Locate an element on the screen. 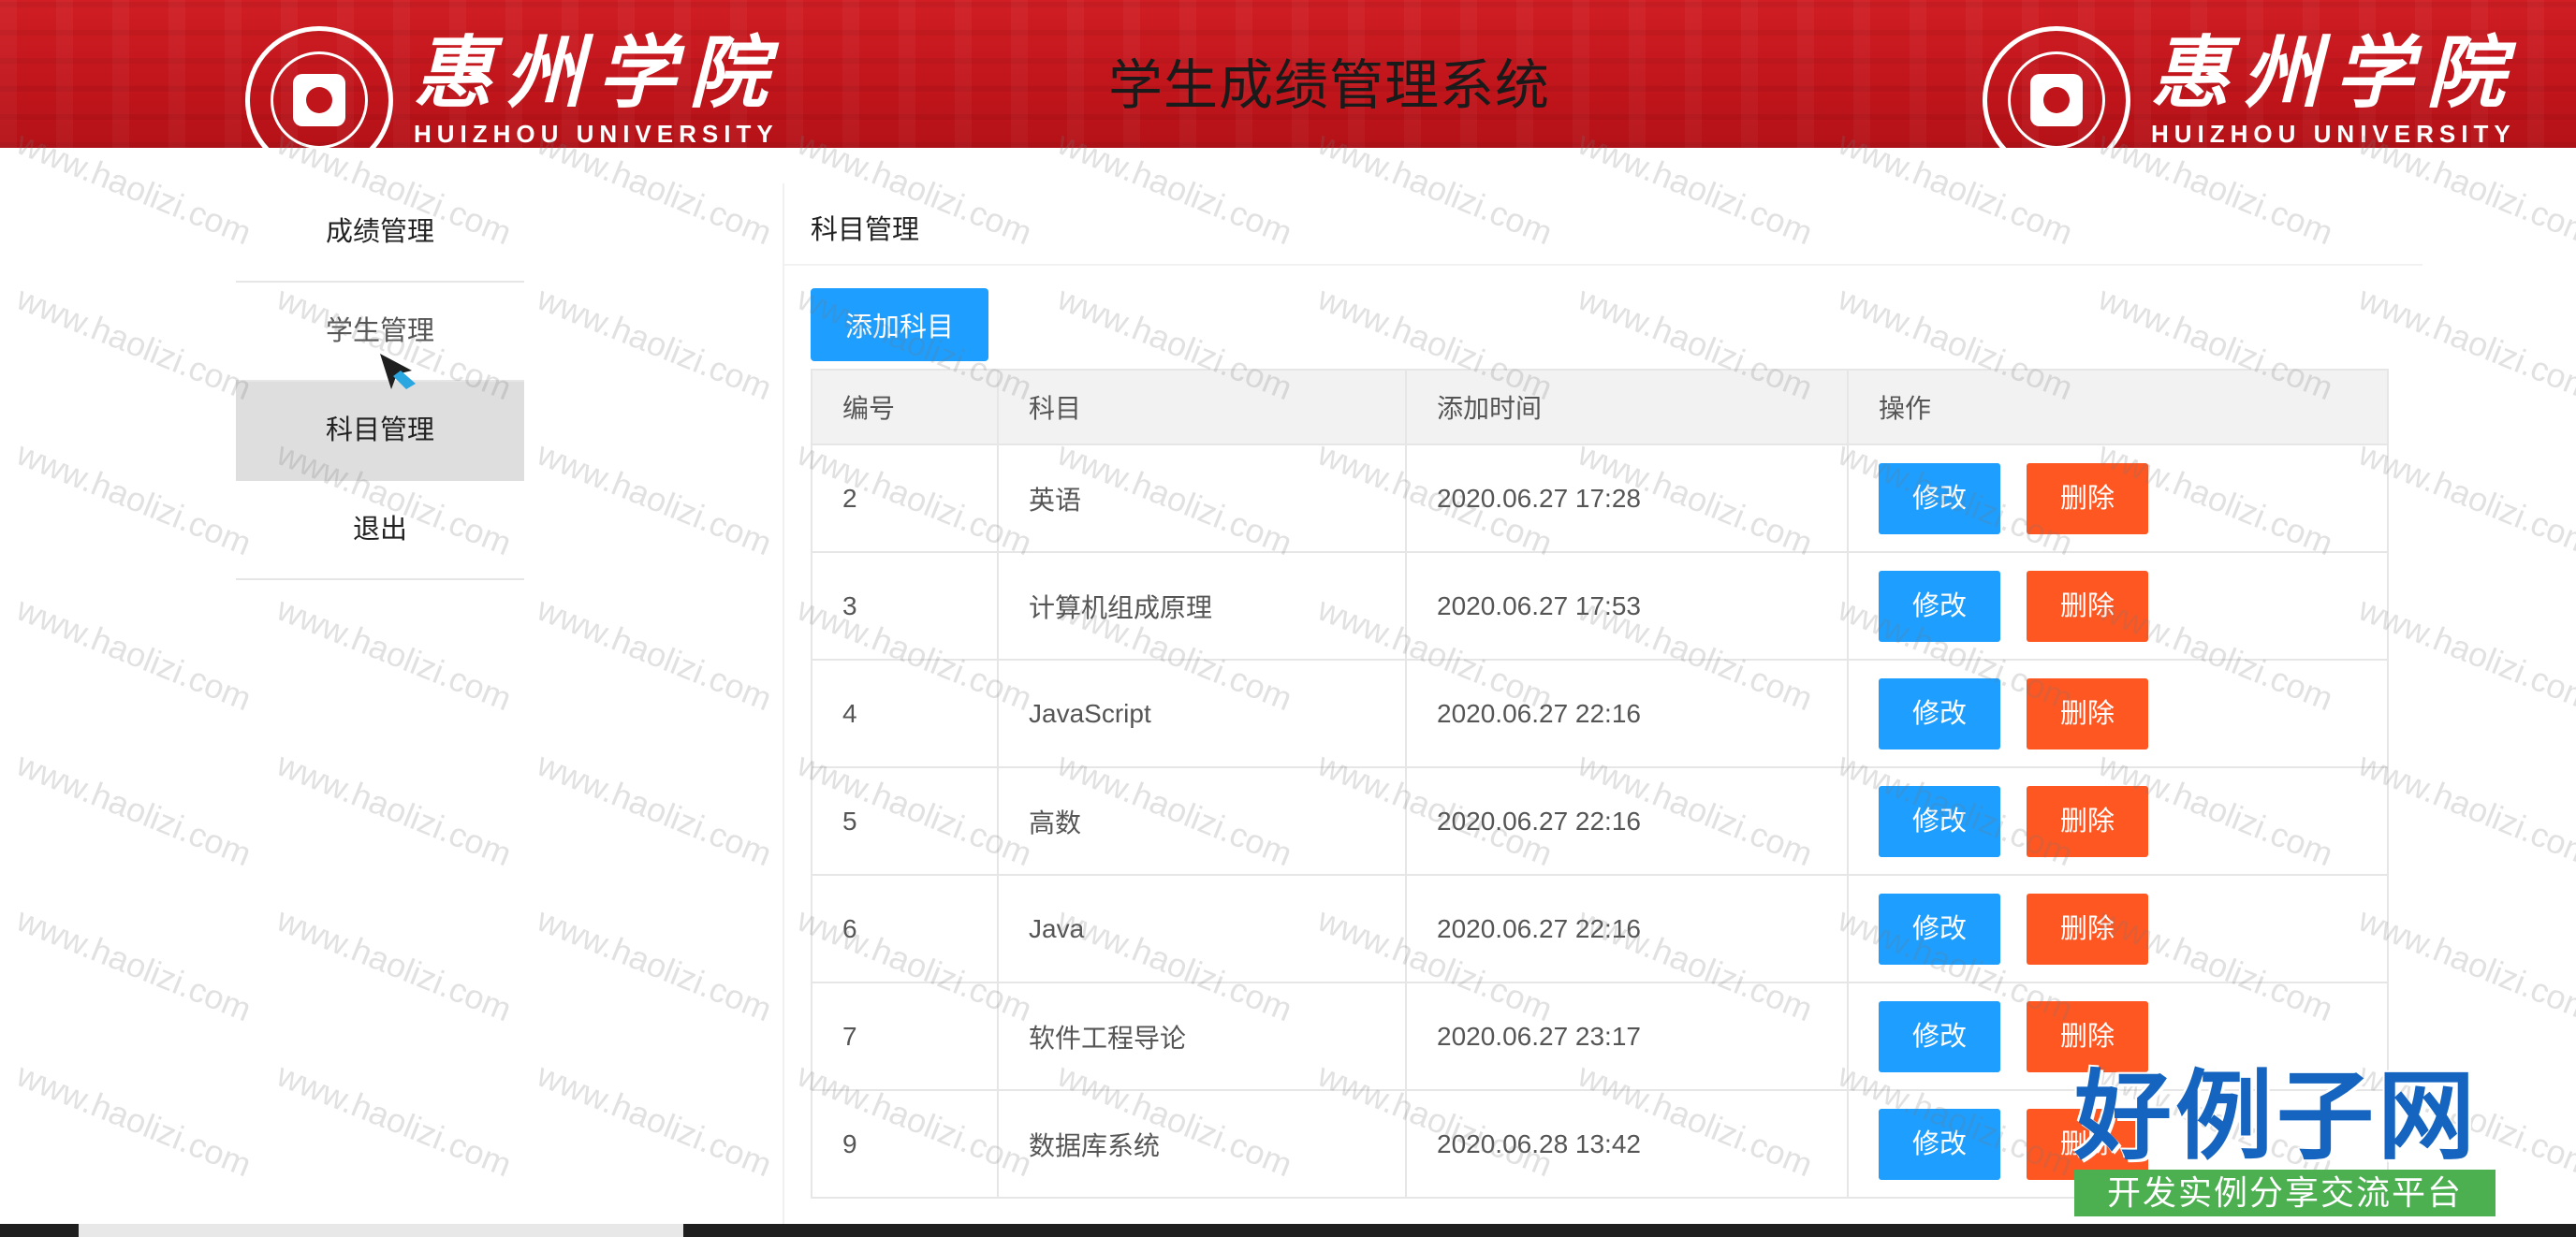 This screenshot has width=2576, height=1237. cell-id: 5 is located at coordinates (905, 821).